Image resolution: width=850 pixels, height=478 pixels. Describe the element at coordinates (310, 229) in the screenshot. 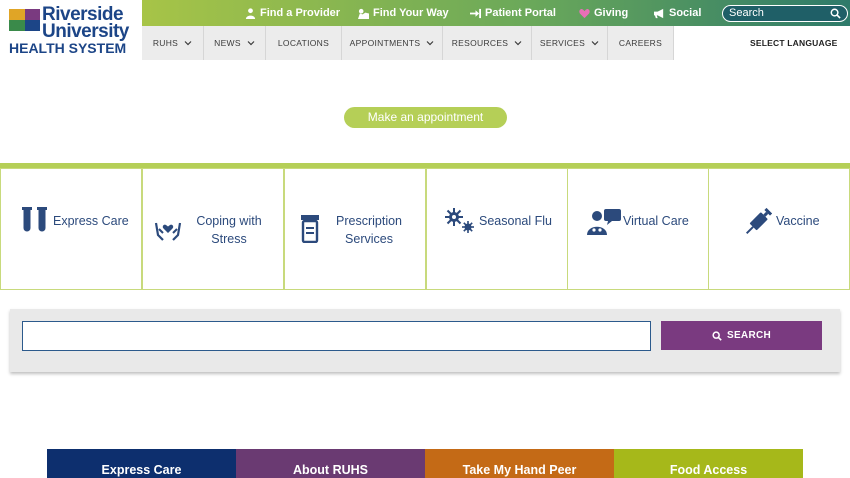

I see `prescription-bottle-icon` at that location.